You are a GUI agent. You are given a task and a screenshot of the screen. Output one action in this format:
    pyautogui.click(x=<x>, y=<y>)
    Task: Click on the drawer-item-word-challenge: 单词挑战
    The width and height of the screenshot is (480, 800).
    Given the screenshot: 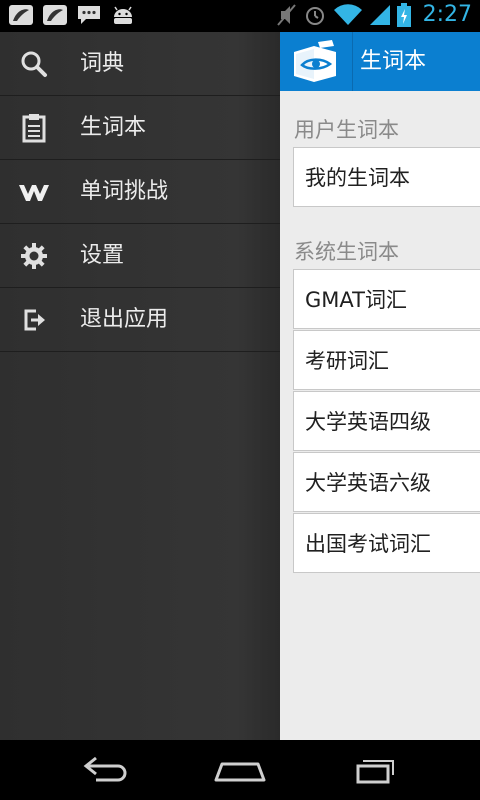 What is the action you would take?
    pyautogui.click(x=140, y=192)
    